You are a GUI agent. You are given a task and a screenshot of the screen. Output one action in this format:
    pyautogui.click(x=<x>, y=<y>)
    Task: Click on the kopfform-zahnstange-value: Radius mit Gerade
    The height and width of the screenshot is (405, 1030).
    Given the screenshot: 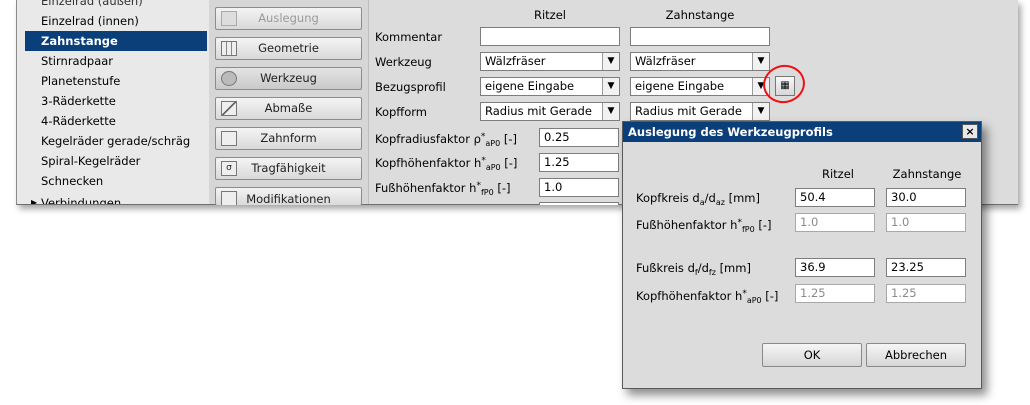 What is the action you would take?
    pyautogui.click(x=688, y=111)
    